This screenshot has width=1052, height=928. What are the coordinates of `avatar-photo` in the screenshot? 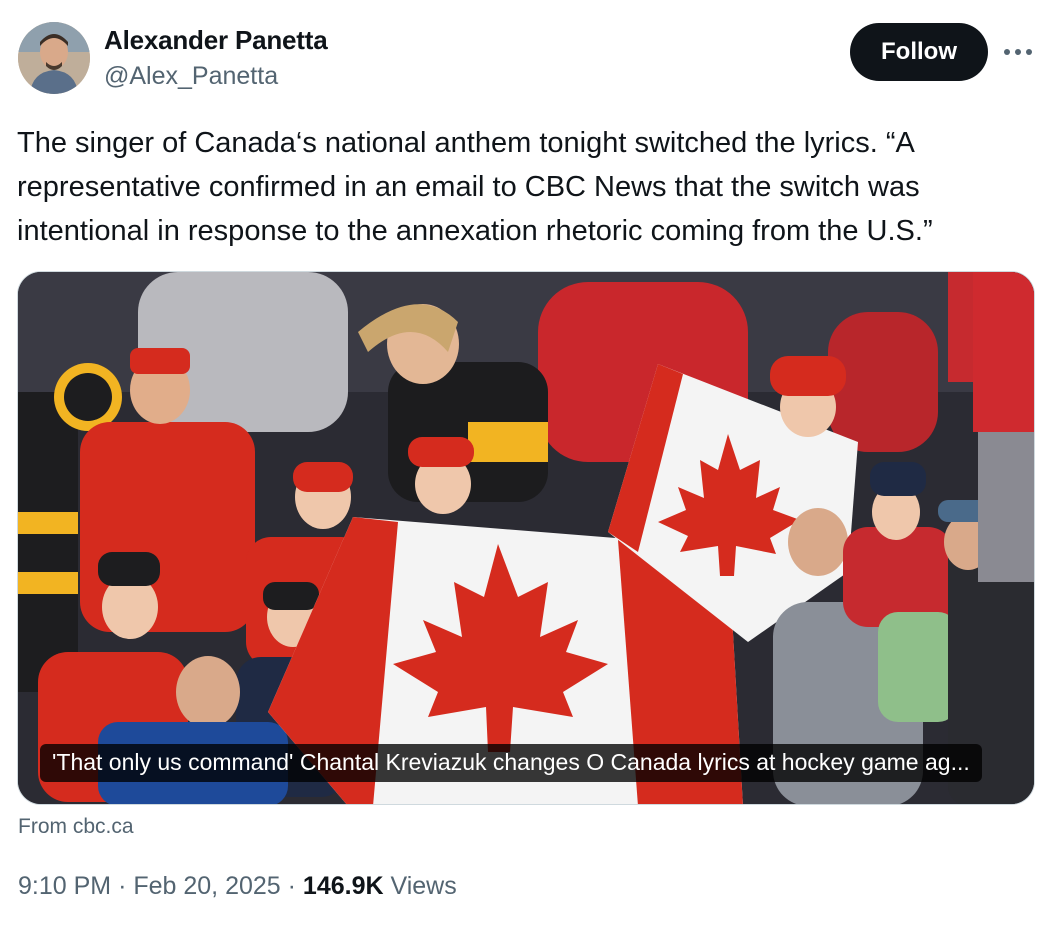 It's located at (54, 58).